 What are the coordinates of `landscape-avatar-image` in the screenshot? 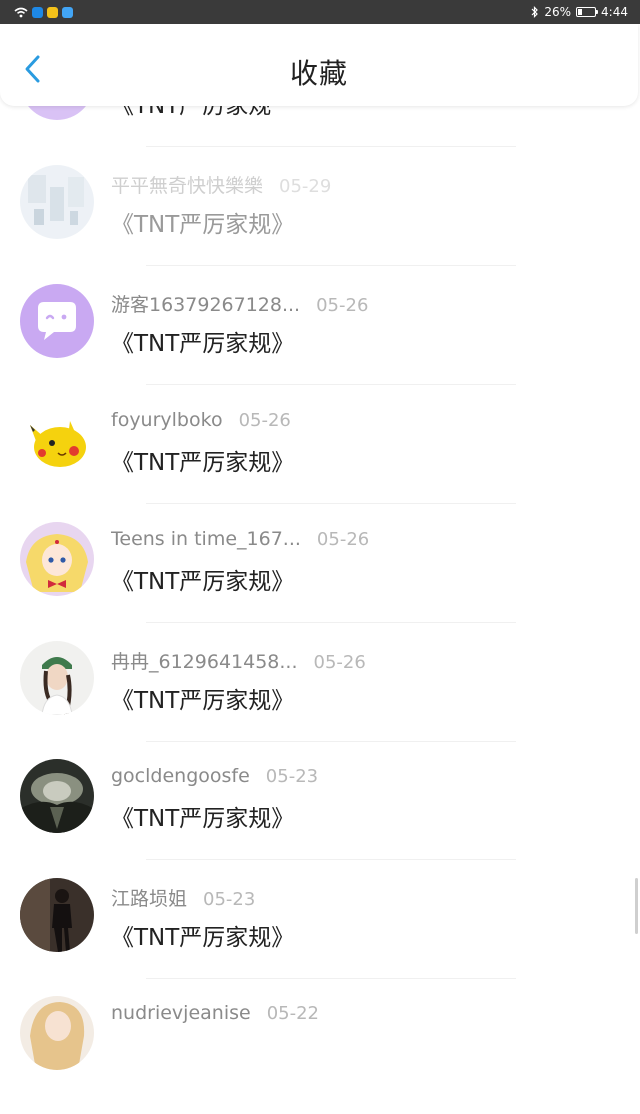 It's located at (57, 796).